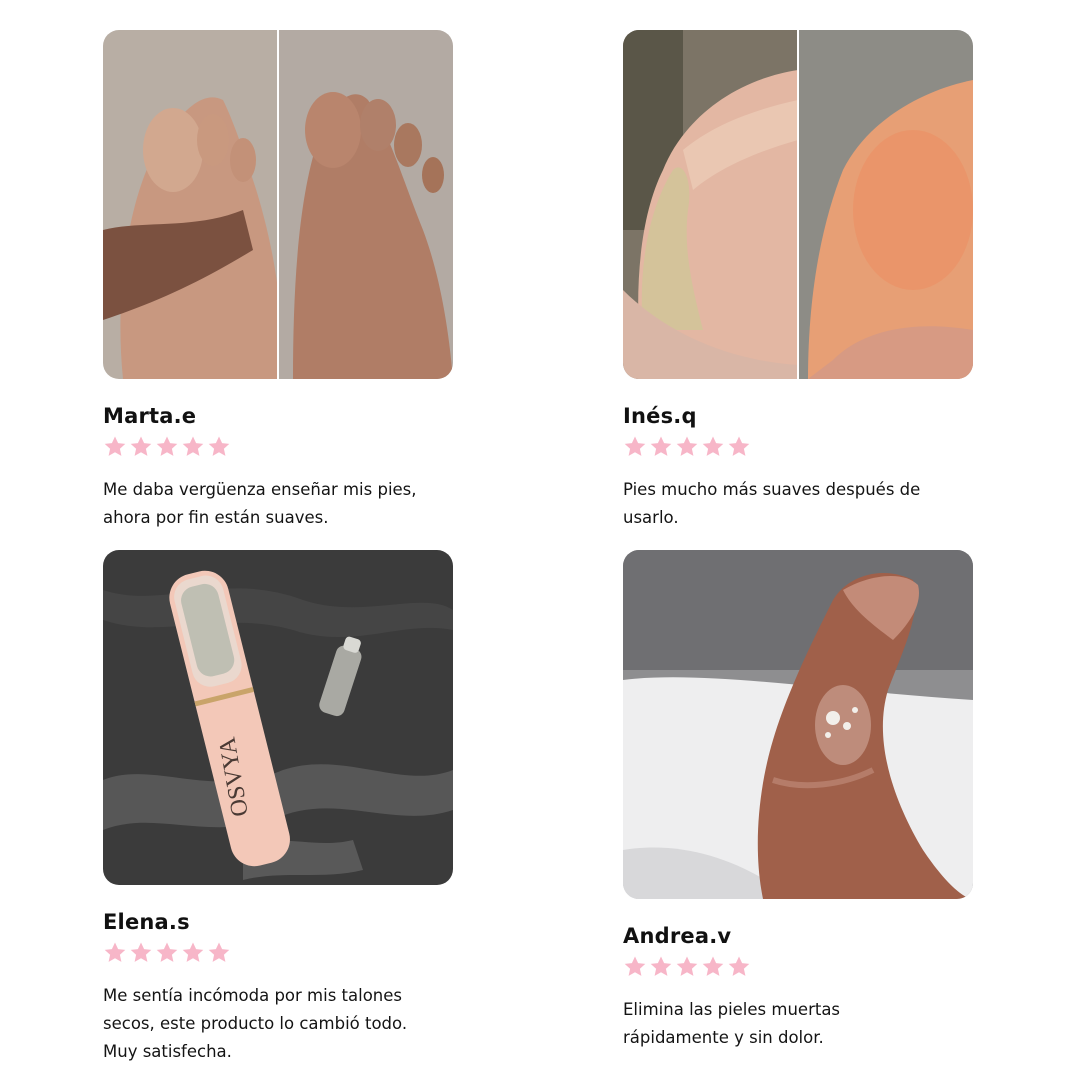 The width and height of the screenshot is (1080, 1080). I want to click on reviewer-name: Inés.q, so click(660, 416).